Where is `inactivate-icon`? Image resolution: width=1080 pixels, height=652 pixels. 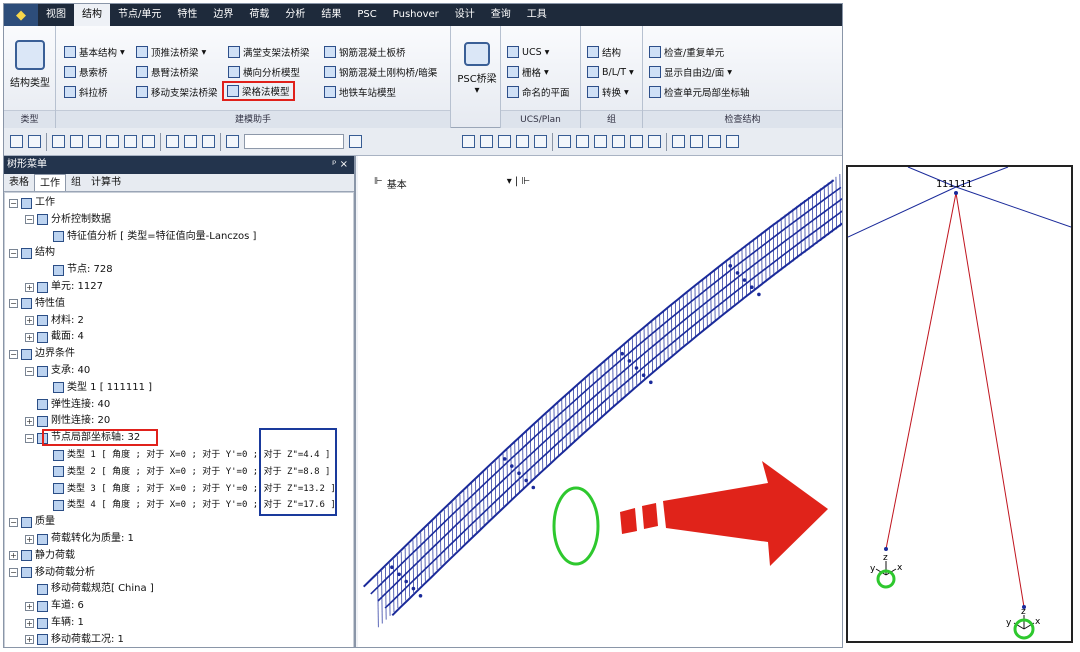 inactivate-icon is located at coordinates (208, 141).